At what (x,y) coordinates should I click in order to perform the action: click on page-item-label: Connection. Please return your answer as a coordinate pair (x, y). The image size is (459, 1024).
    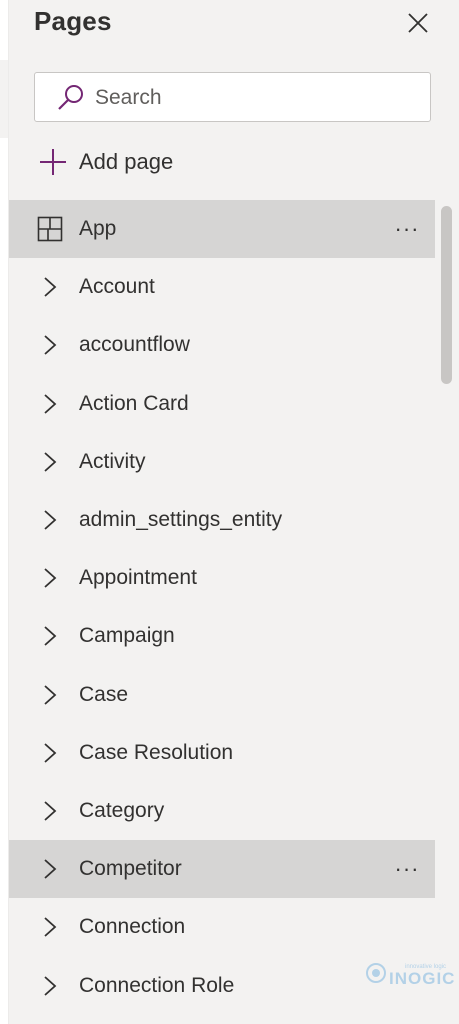
    Looking at the image, I should click on (132, 927).